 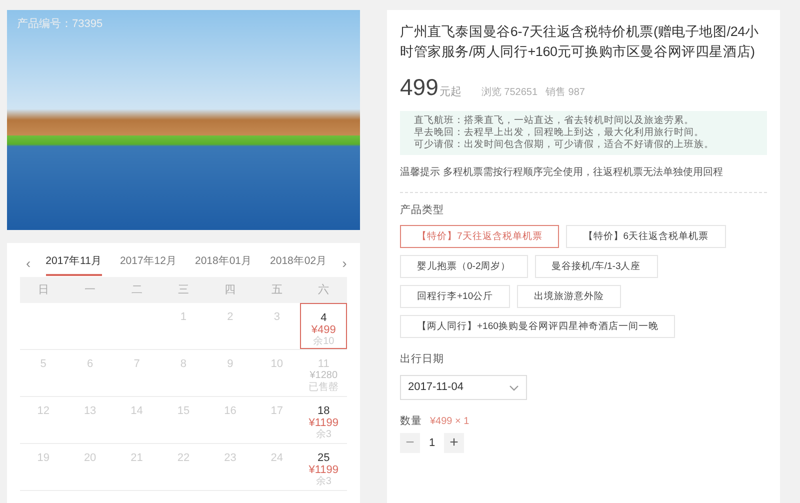 What do you see at coordinates (323, 330) in the screenshot?
I see `day-price: ¥499` at bounding box center [323, 330].